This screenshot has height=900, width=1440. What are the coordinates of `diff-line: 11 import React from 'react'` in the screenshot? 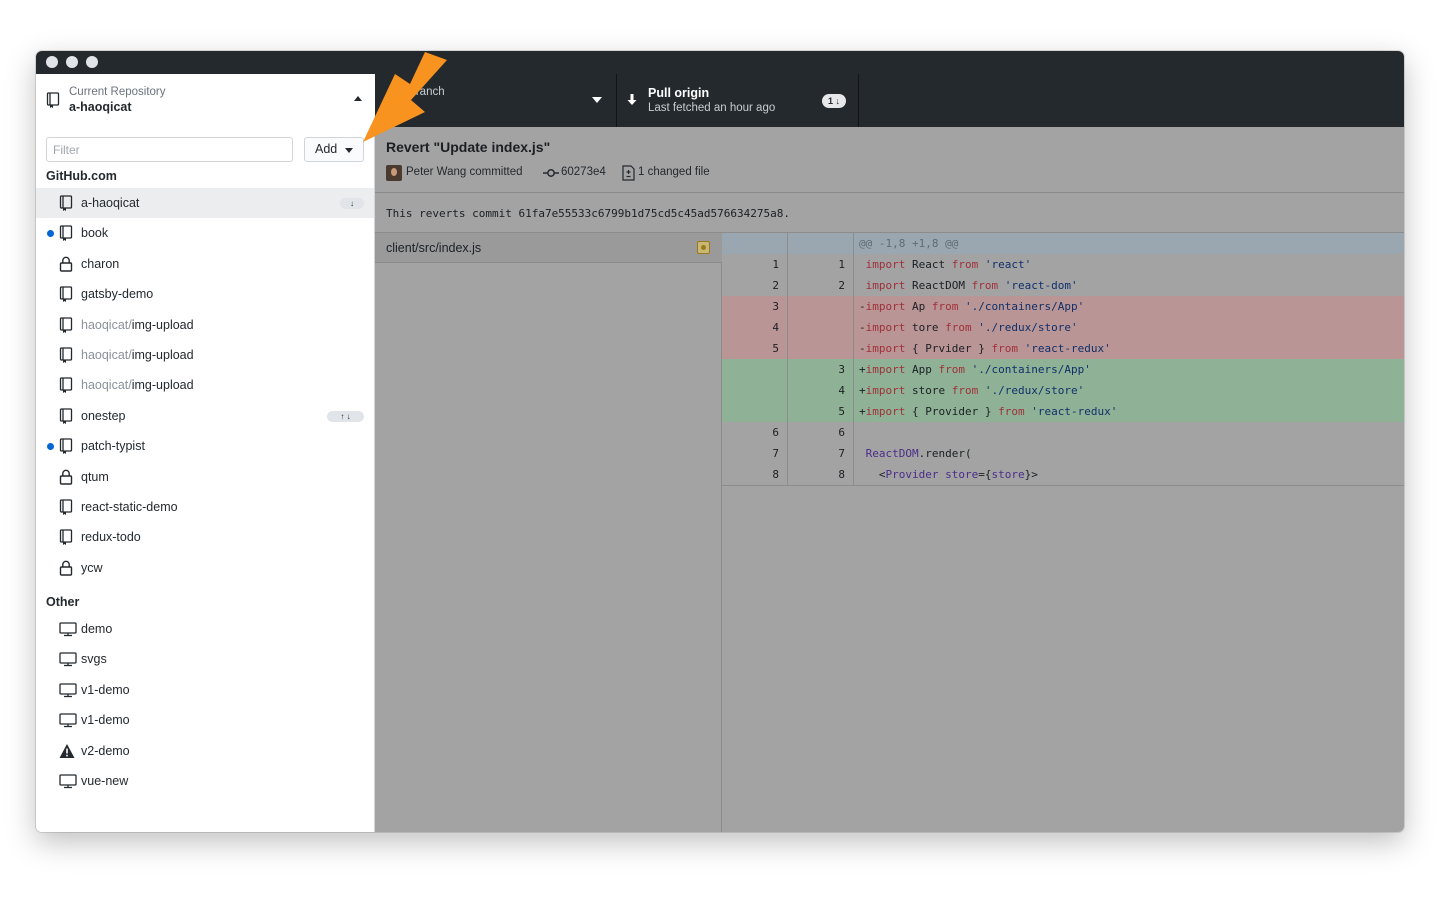 It's located at (1063, 264).